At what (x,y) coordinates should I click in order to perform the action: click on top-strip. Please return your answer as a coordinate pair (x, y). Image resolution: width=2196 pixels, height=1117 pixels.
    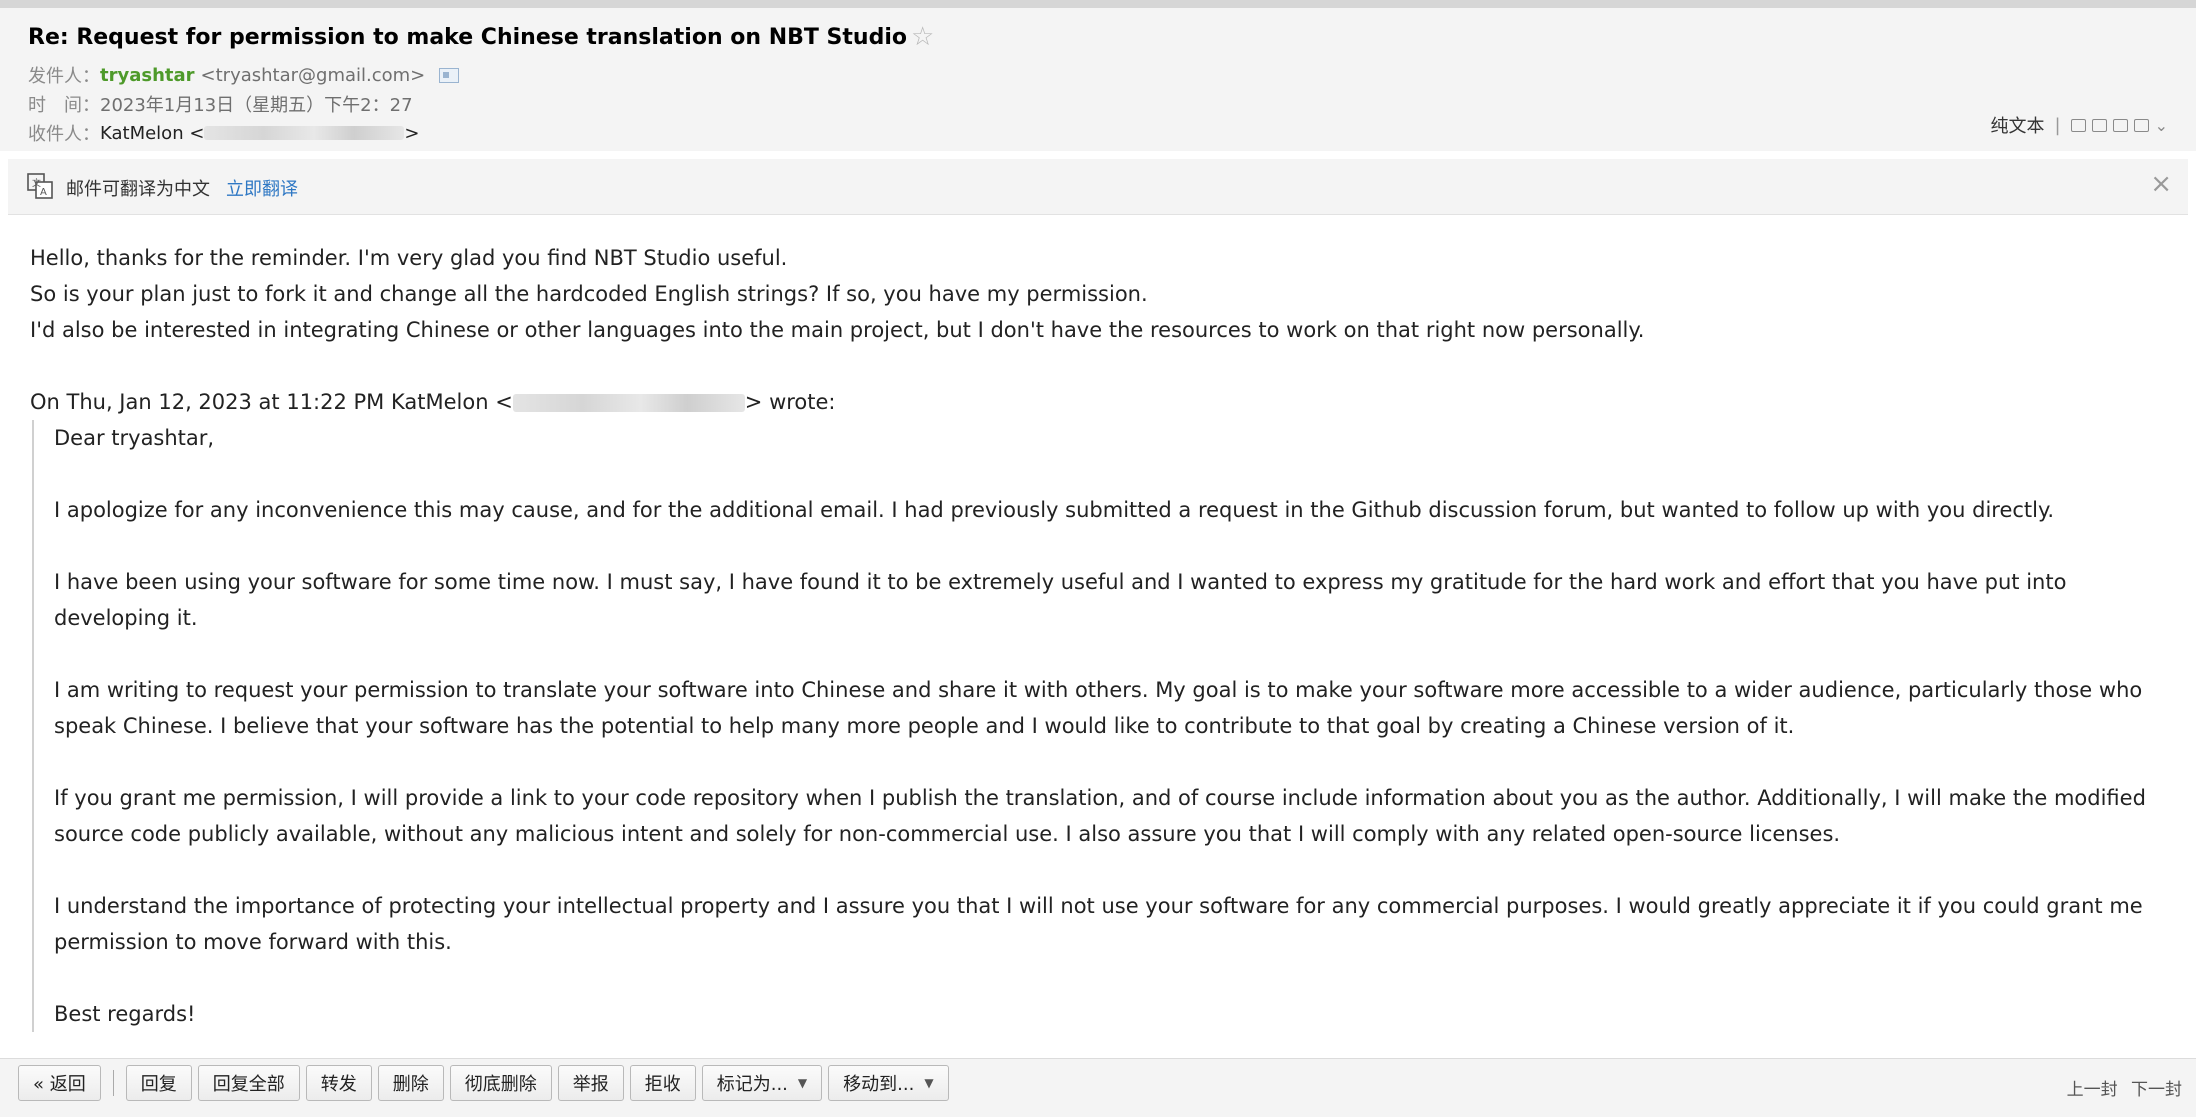
    Looking at the image, I should click on (1098, 4).